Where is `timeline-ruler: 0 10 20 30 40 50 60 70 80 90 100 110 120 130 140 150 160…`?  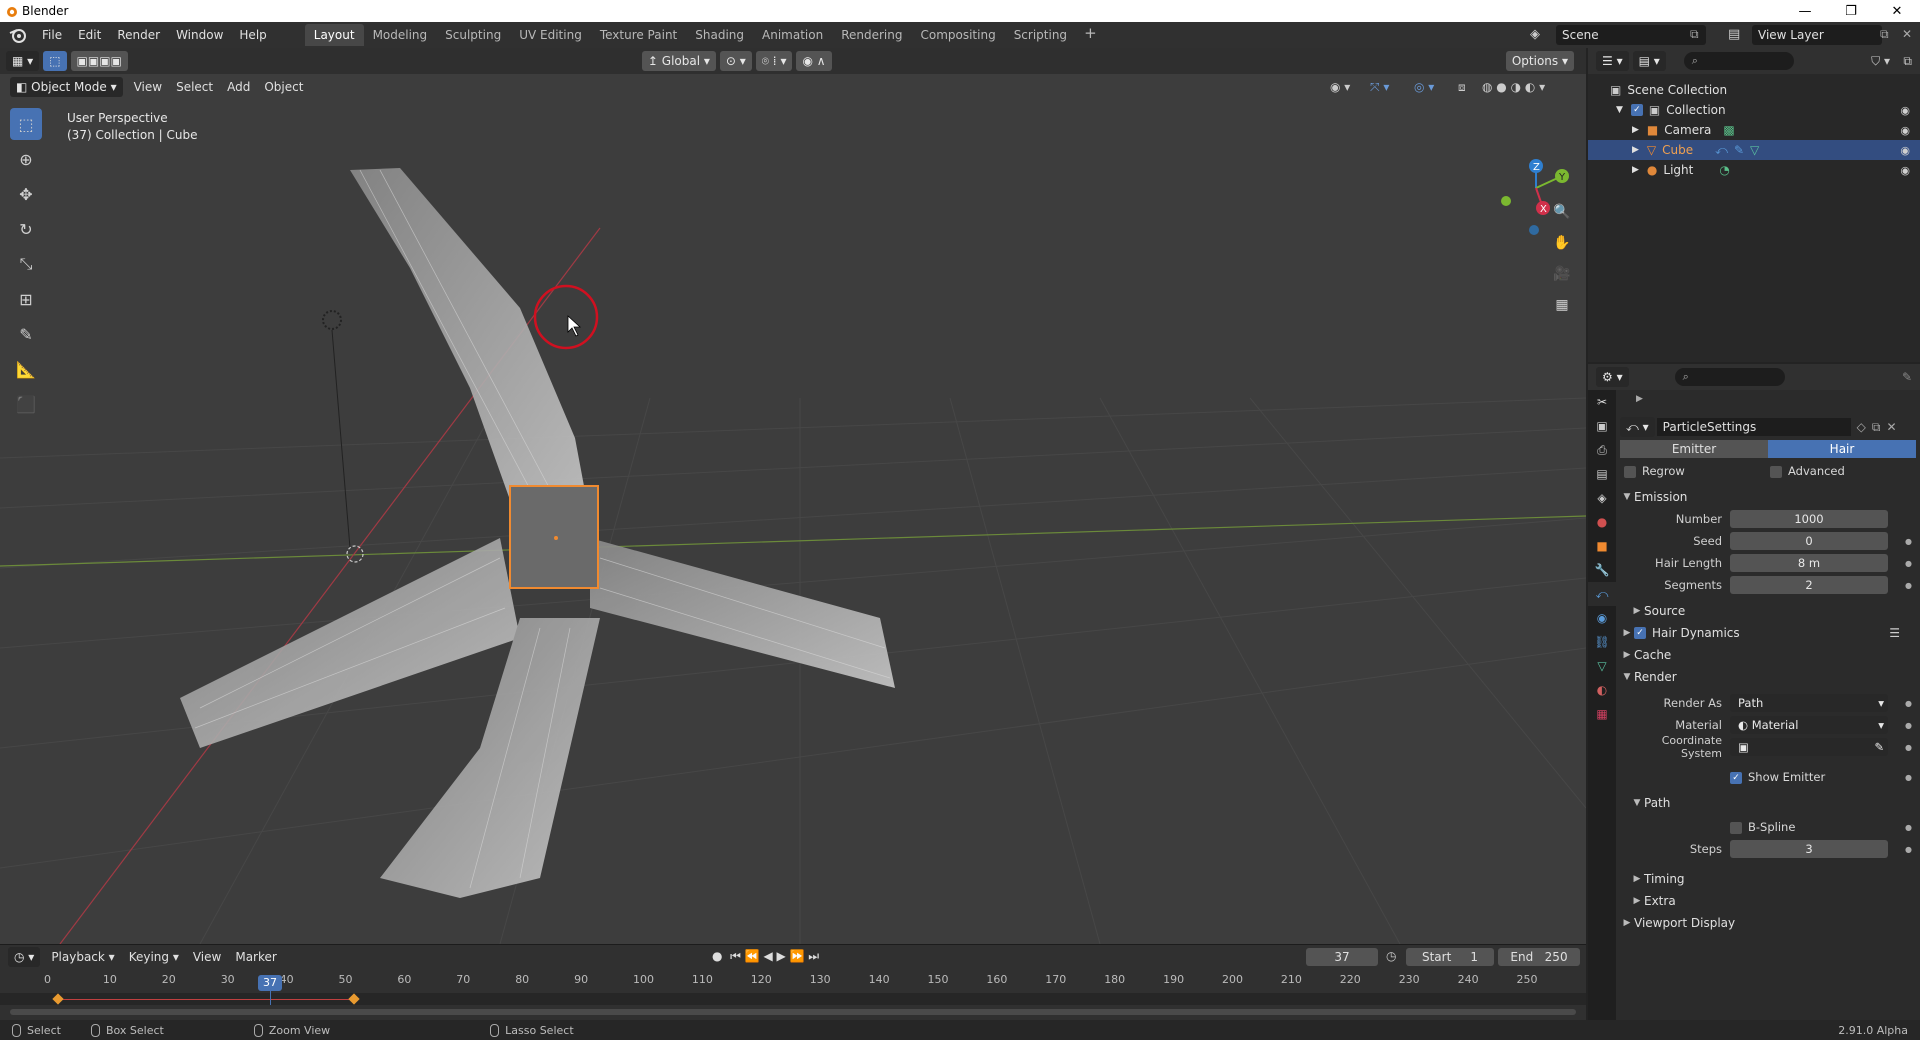 timeline-ruler: 0 10 20 30 40 50 60 70 80 90 100 110 120 130 140 150 160… is located at coordinates (793, 982).